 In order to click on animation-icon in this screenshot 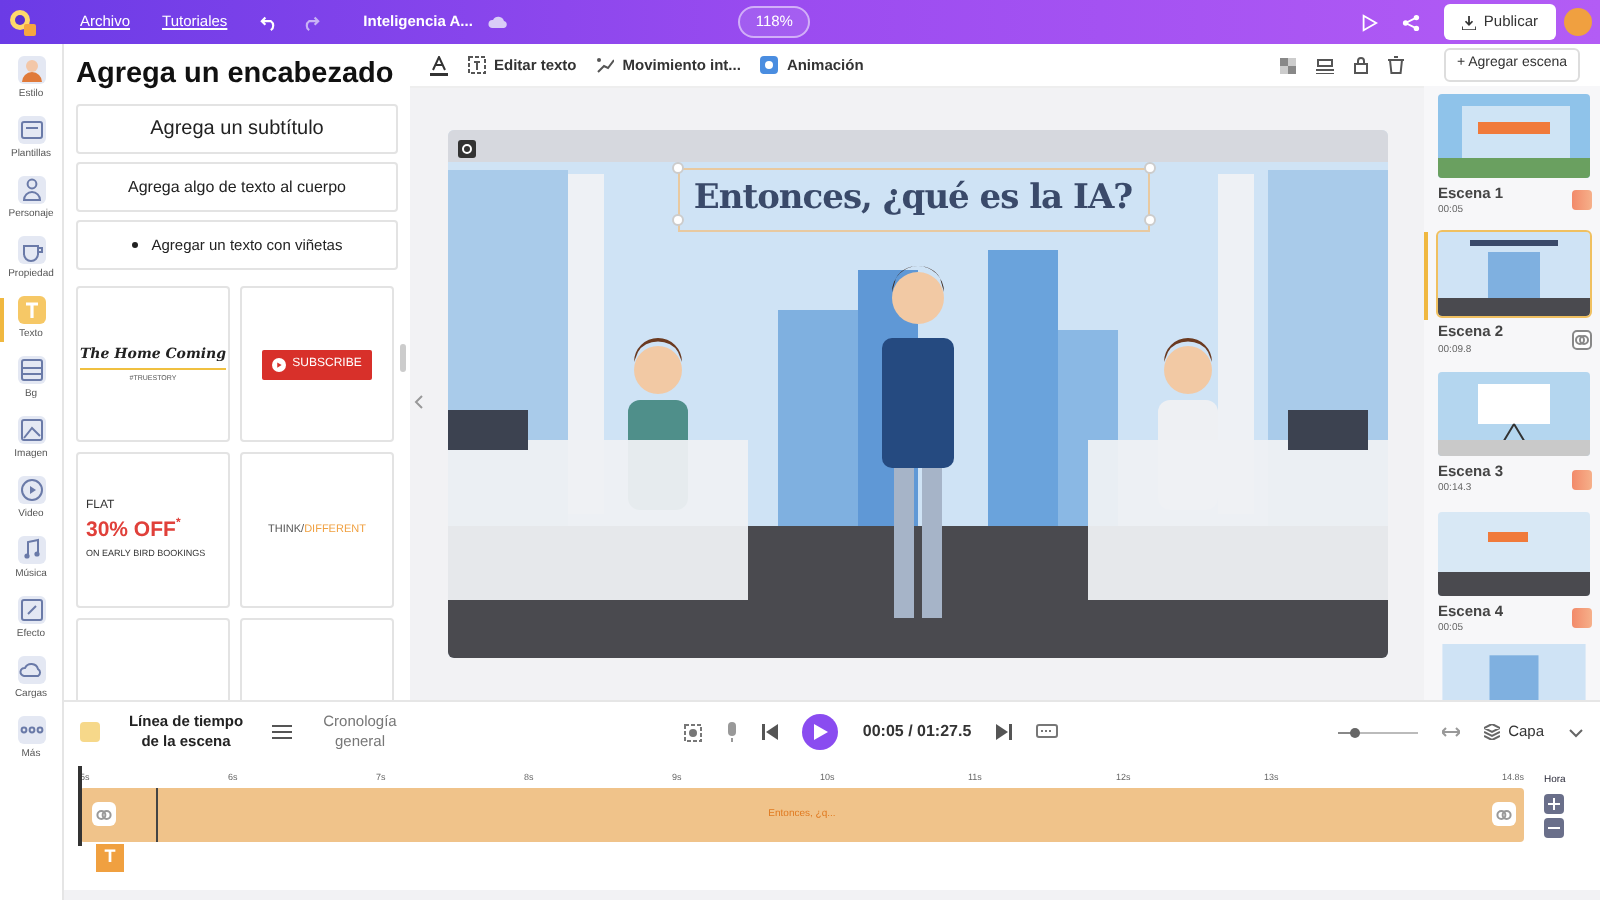, I will do `click(769, 65)`.